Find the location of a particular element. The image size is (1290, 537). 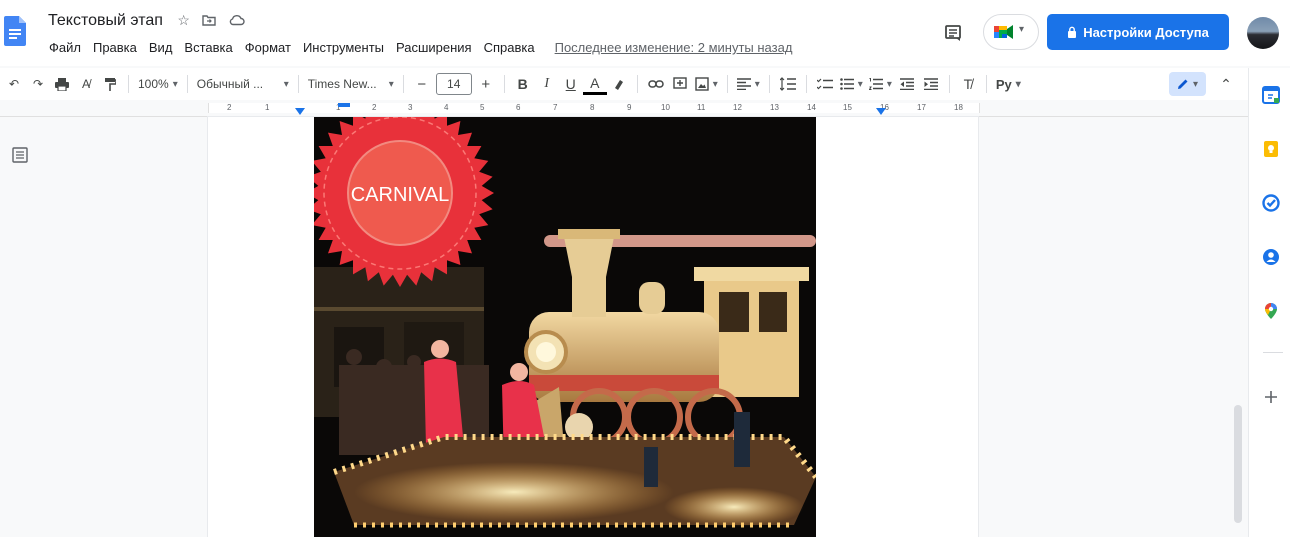

plus-icon is located at coordinates (1271, 397).